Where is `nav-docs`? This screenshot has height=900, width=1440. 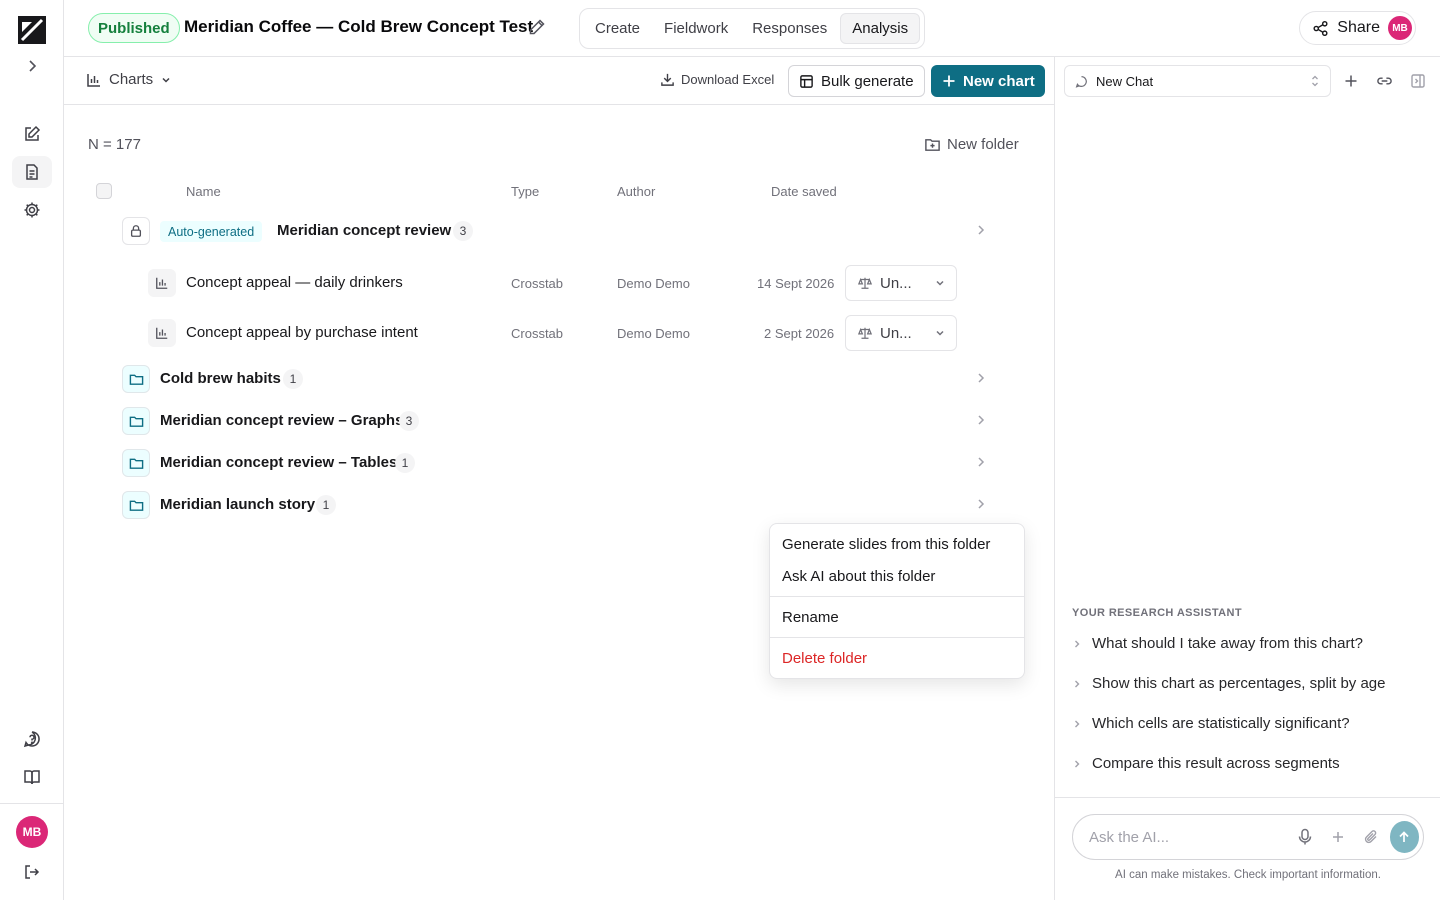
nav-docs is located at coordinates (32, 777).